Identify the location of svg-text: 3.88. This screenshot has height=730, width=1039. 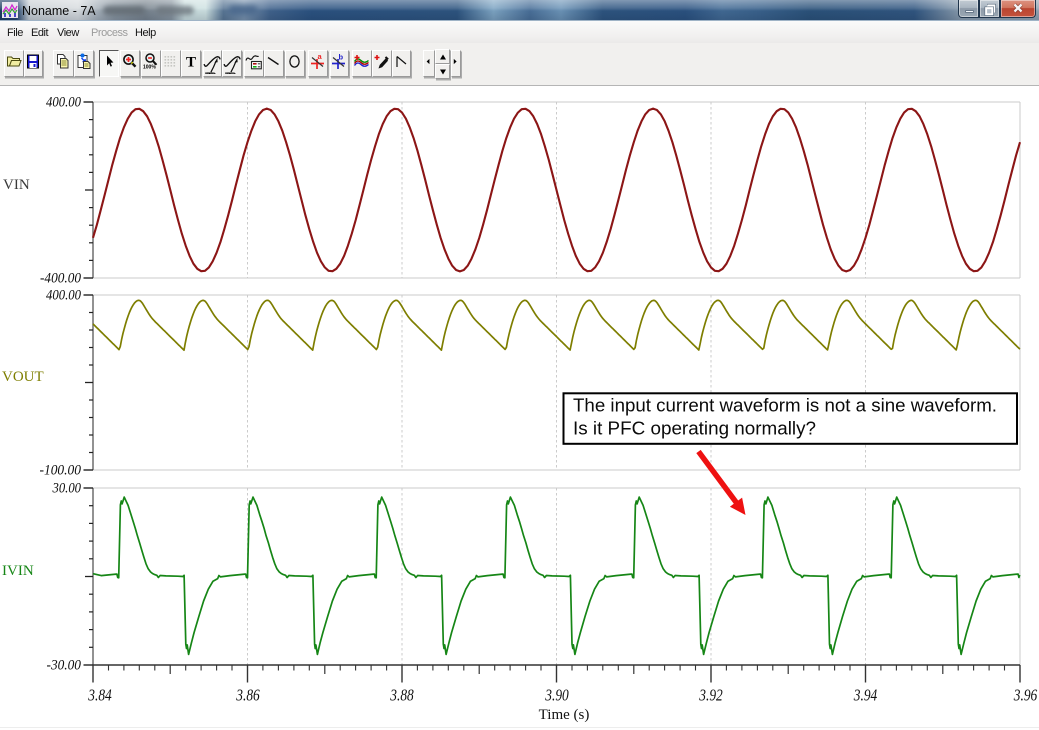
(401, 695).